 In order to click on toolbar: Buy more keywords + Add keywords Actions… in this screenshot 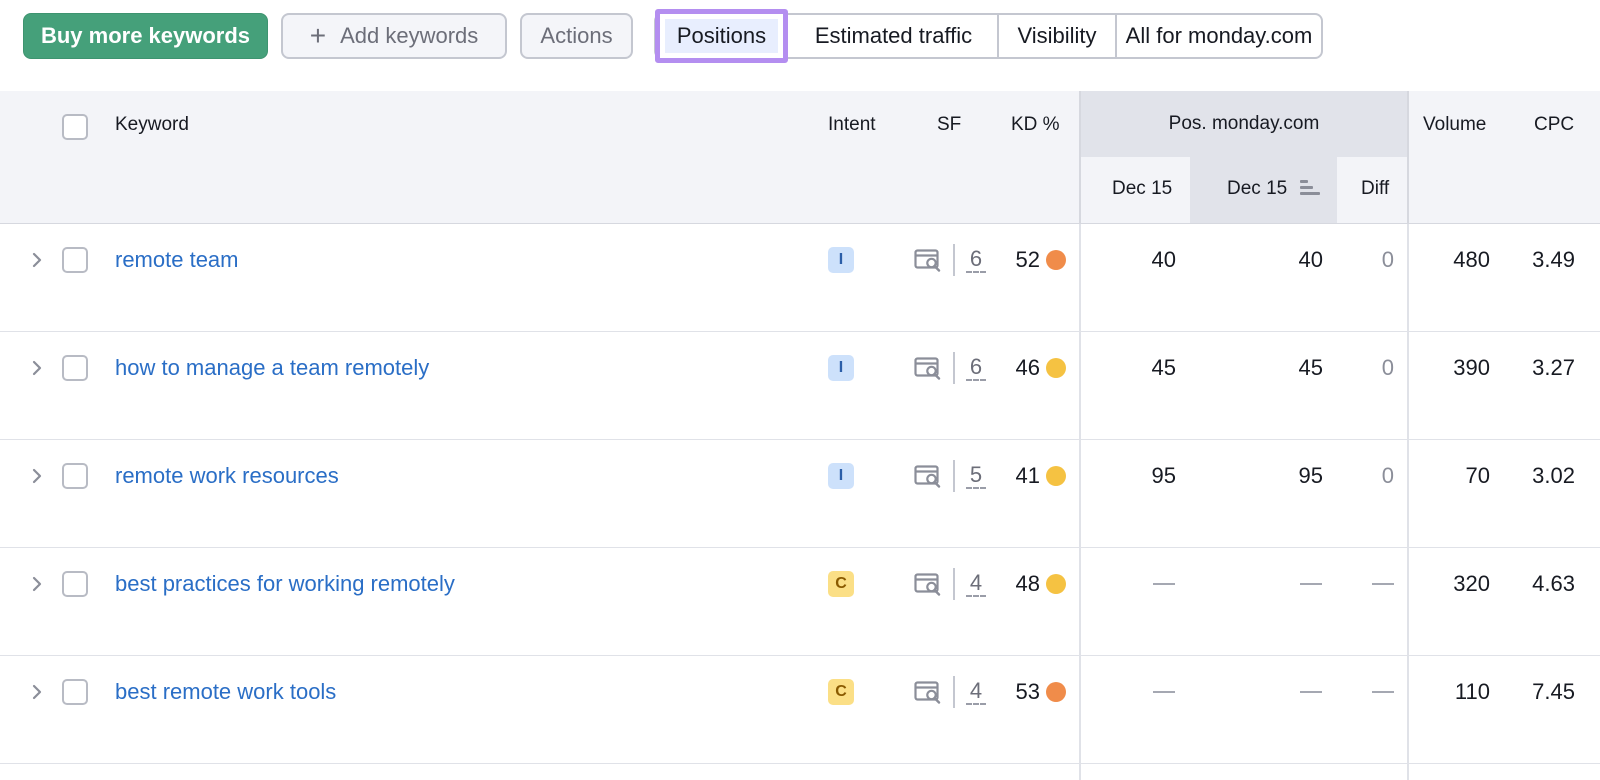, I will do `click(800, 45)`.